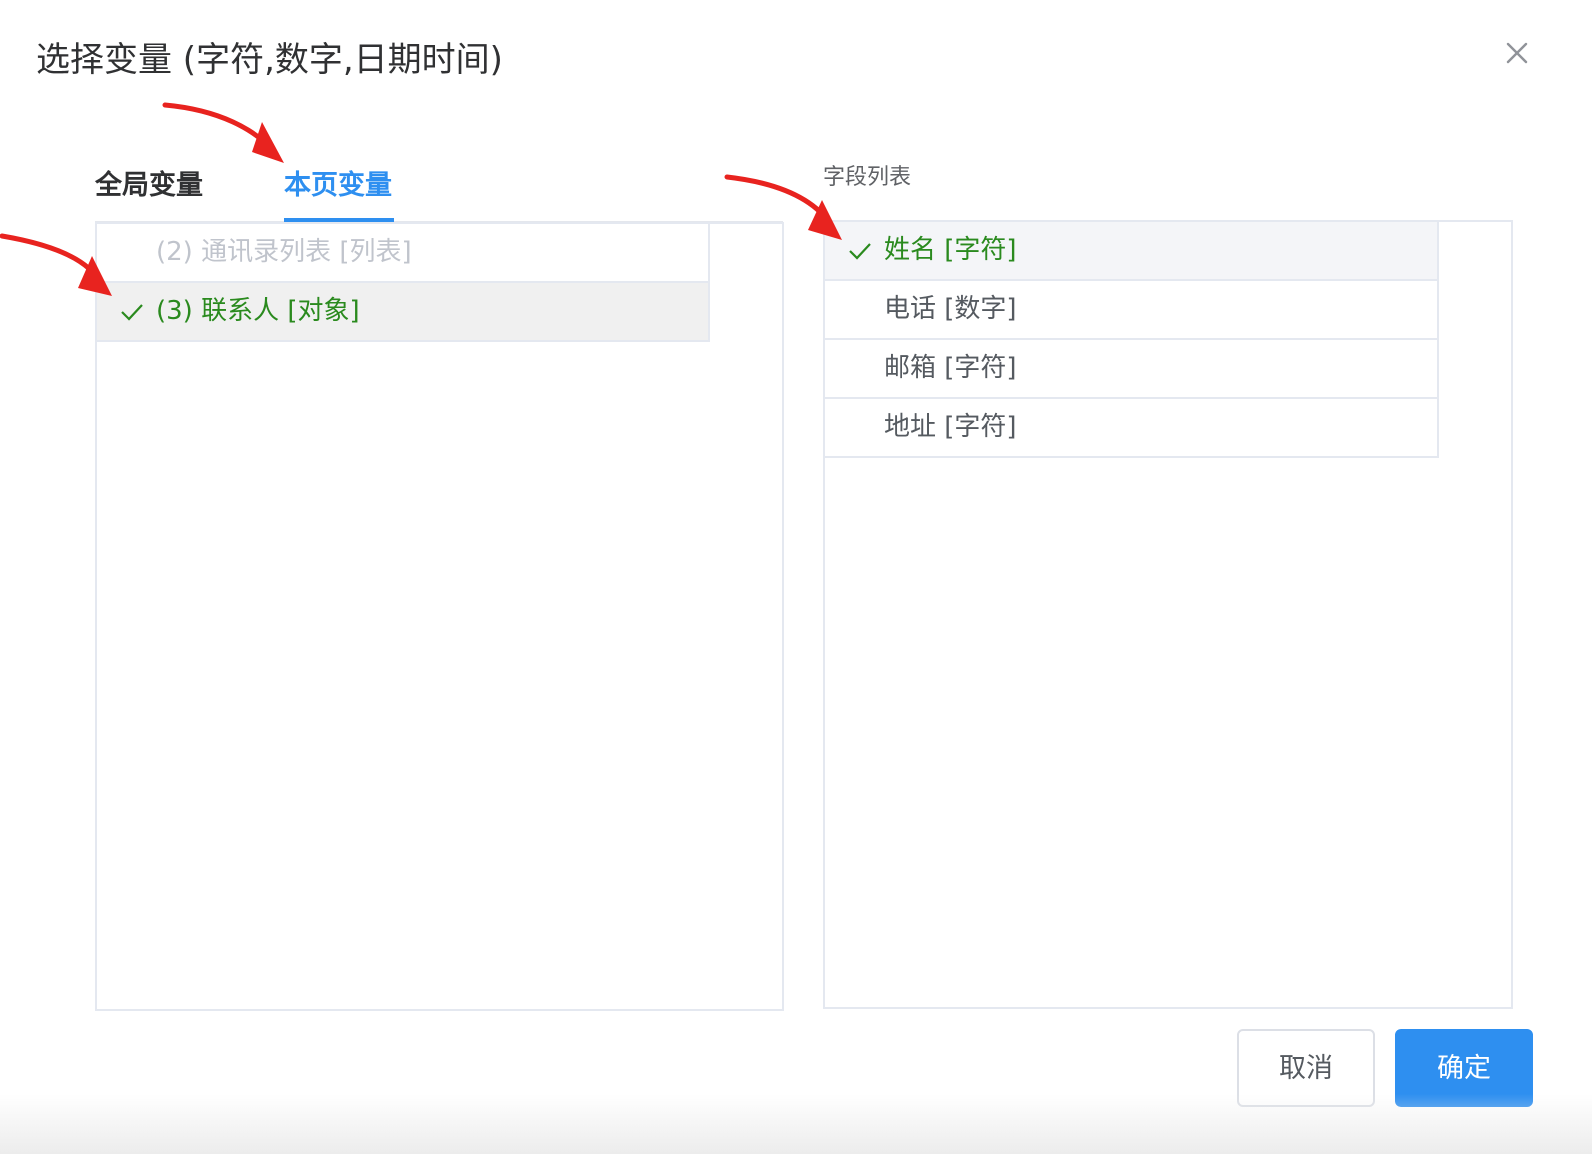  I want to click on field-item-address: 地址 [字符], so click(1131, 428).